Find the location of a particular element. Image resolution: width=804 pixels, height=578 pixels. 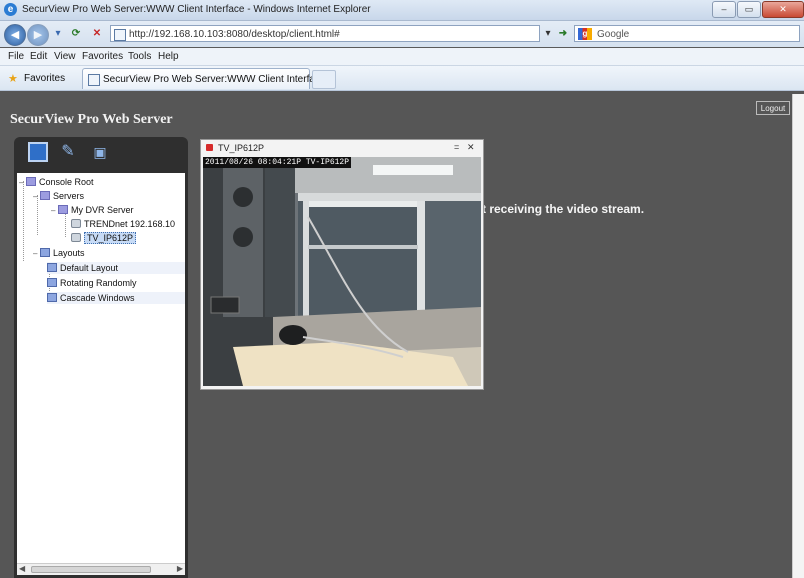

scroll-right-icon: ▶ is located at coordinates (180, 568).